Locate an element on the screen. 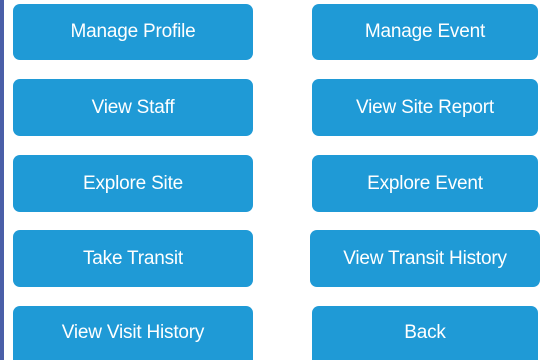 This screenshot has height=360, width=546. manage-profile-label: Manage Profile is located at coordinates (133, 31).